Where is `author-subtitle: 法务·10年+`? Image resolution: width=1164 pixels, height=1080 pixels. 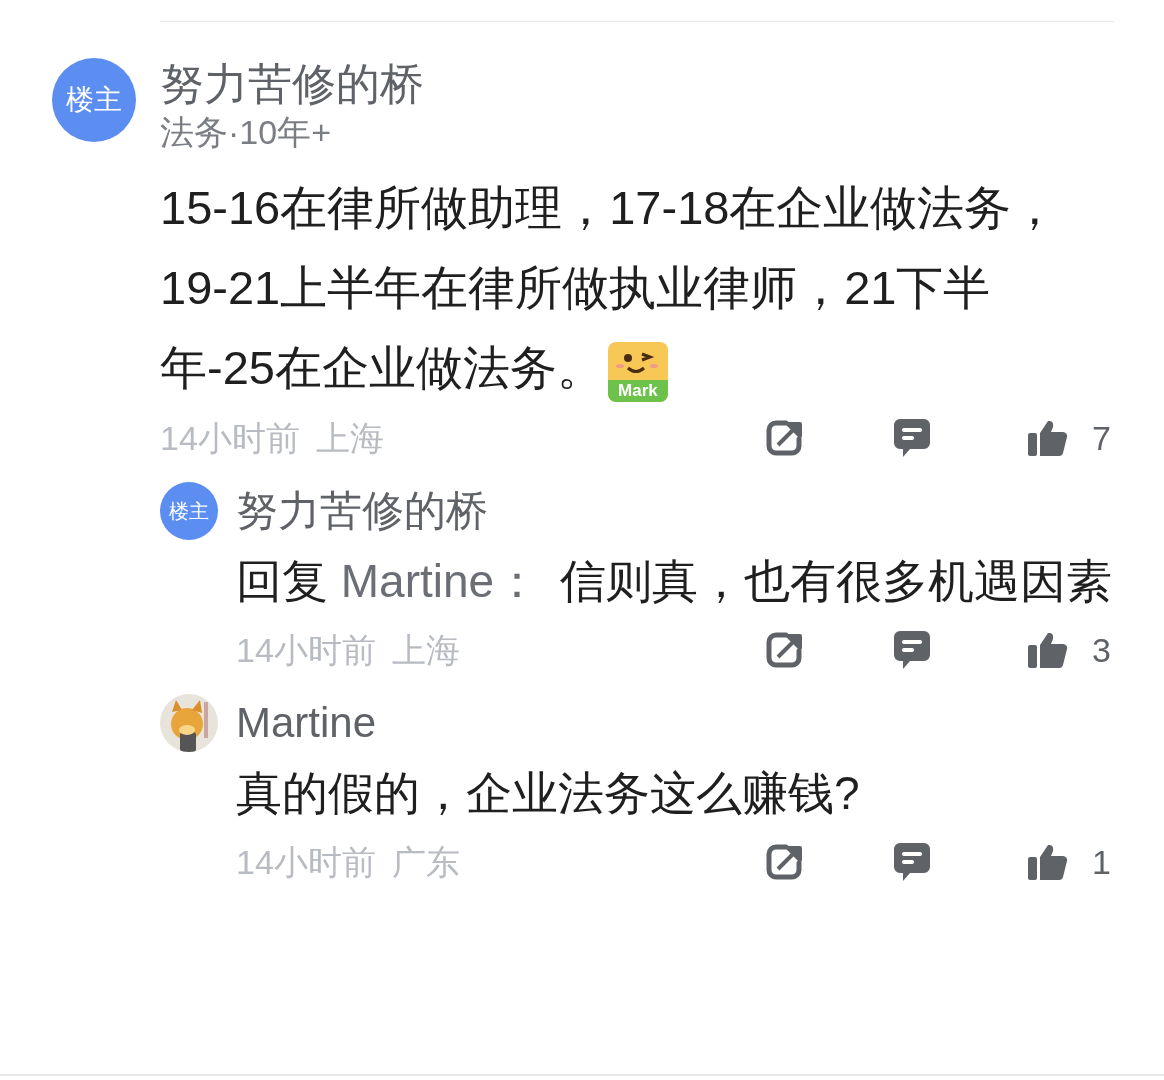
author-subtitle: 法务·10年+ is located at coordinates (246, 132).